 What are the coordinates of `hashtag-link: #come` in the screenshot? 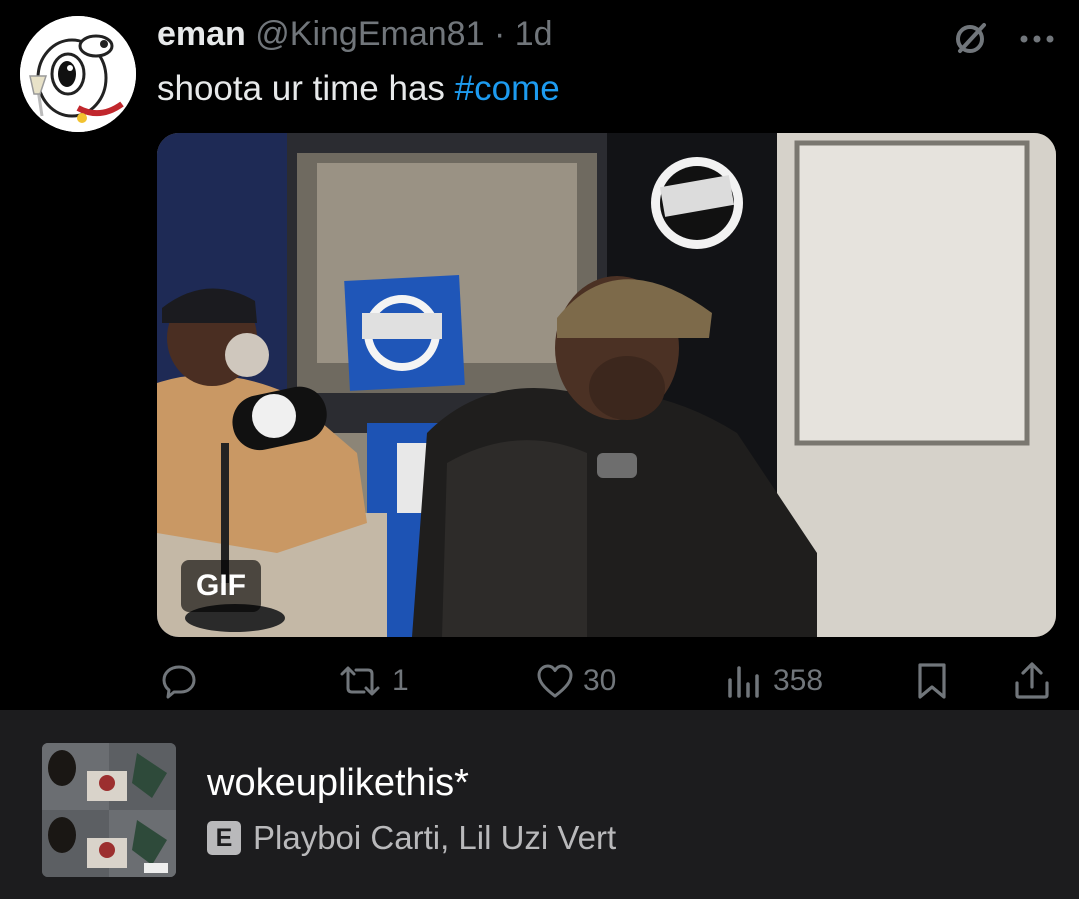 It's located at (507, 88).